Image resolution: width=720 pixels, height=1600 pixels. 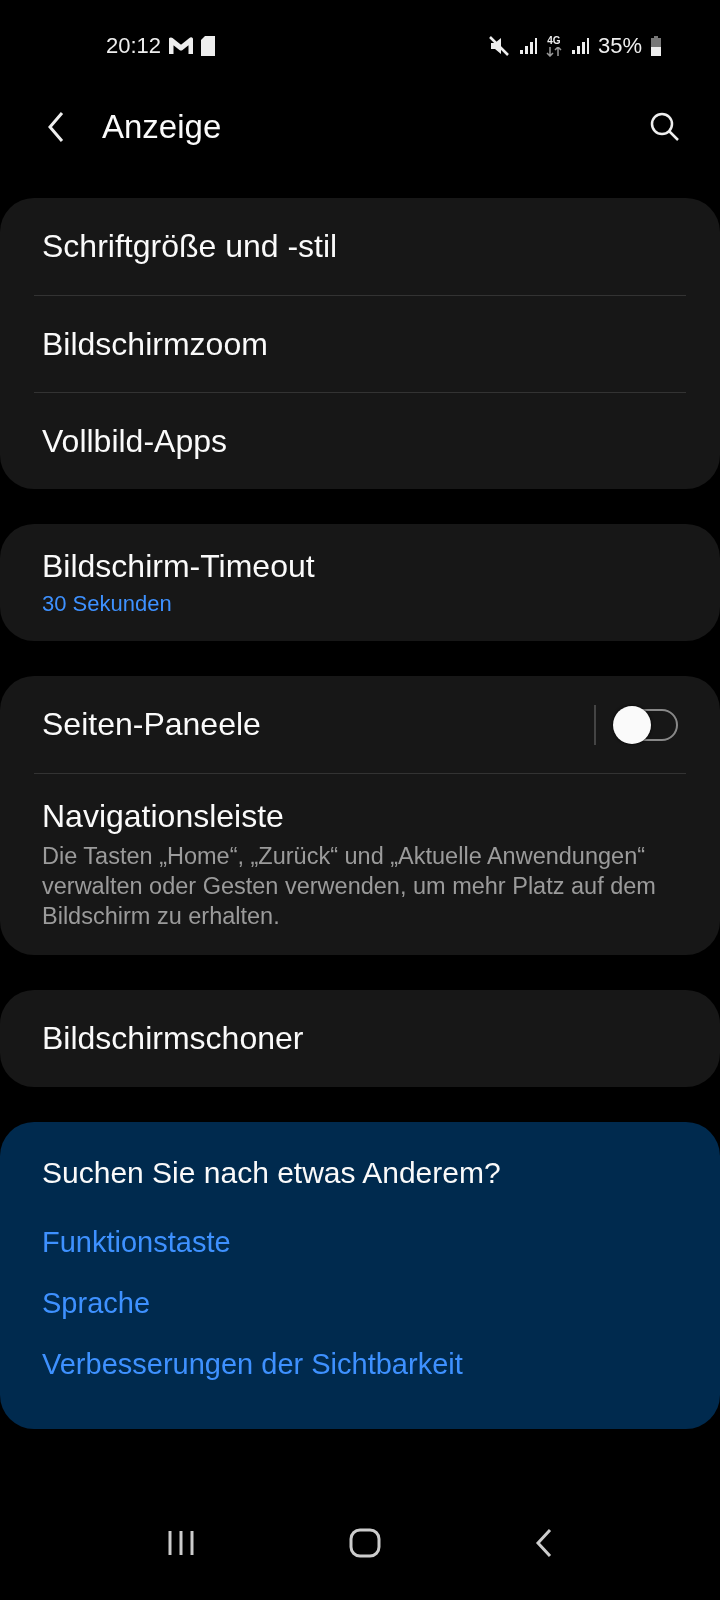 What do you see at coordinates (554, 40) in the screenshot?
I see `network-type: 4G` at bounding box center [554, 40].